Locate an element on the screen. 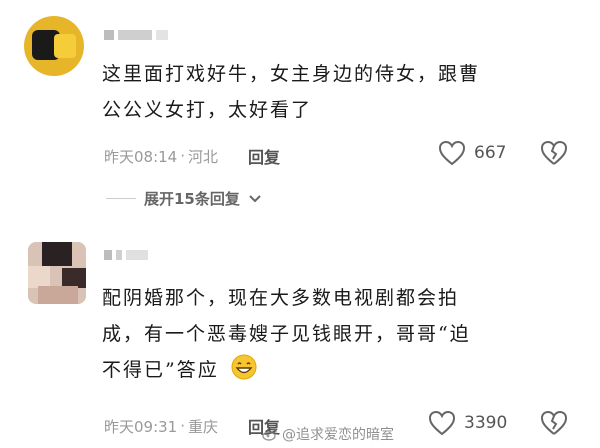 Image resolution: width=600 pixels, height=448 pixels. comment-text-line: 配阴婚那个，现在大多数电视剧都会拍 is located at coordinates (281, 298).